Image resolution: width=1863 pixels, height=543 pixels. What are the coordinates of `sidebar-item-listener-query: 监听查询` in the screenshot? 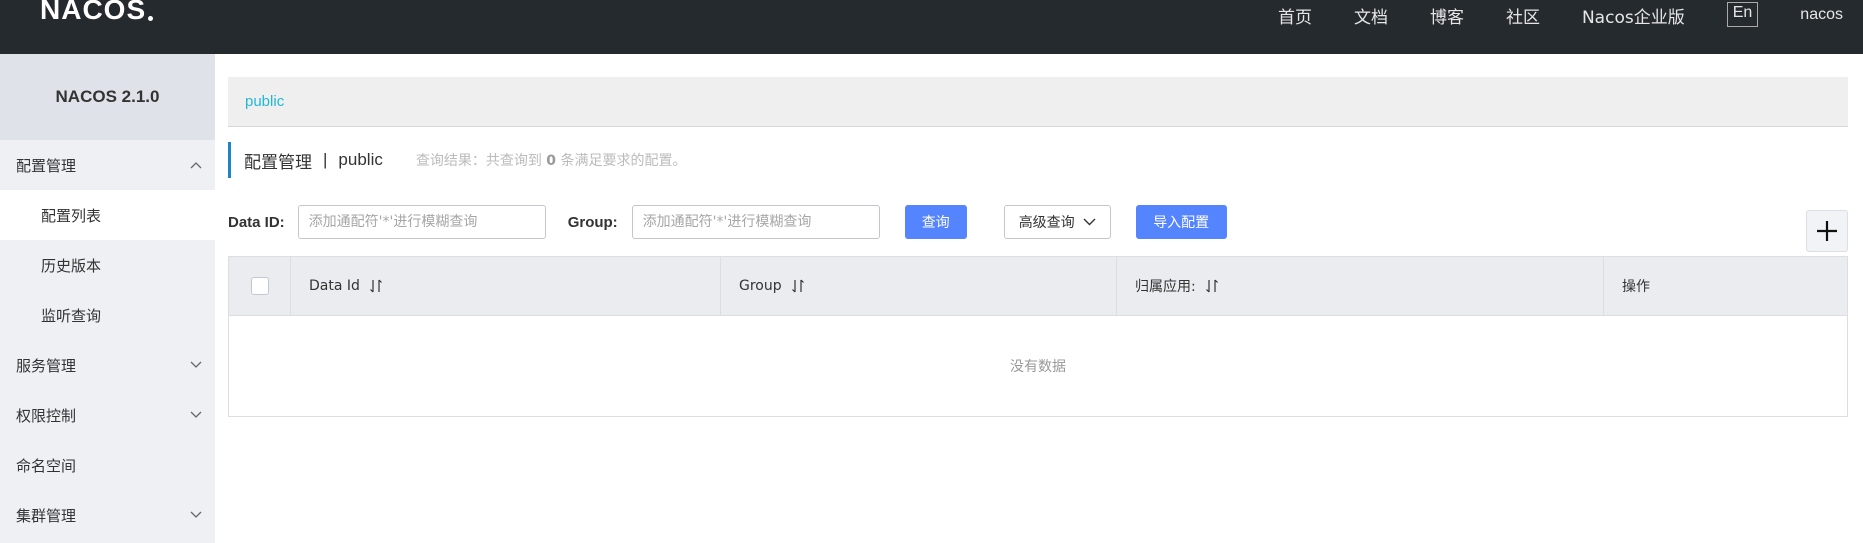 It's located at (107, 315).